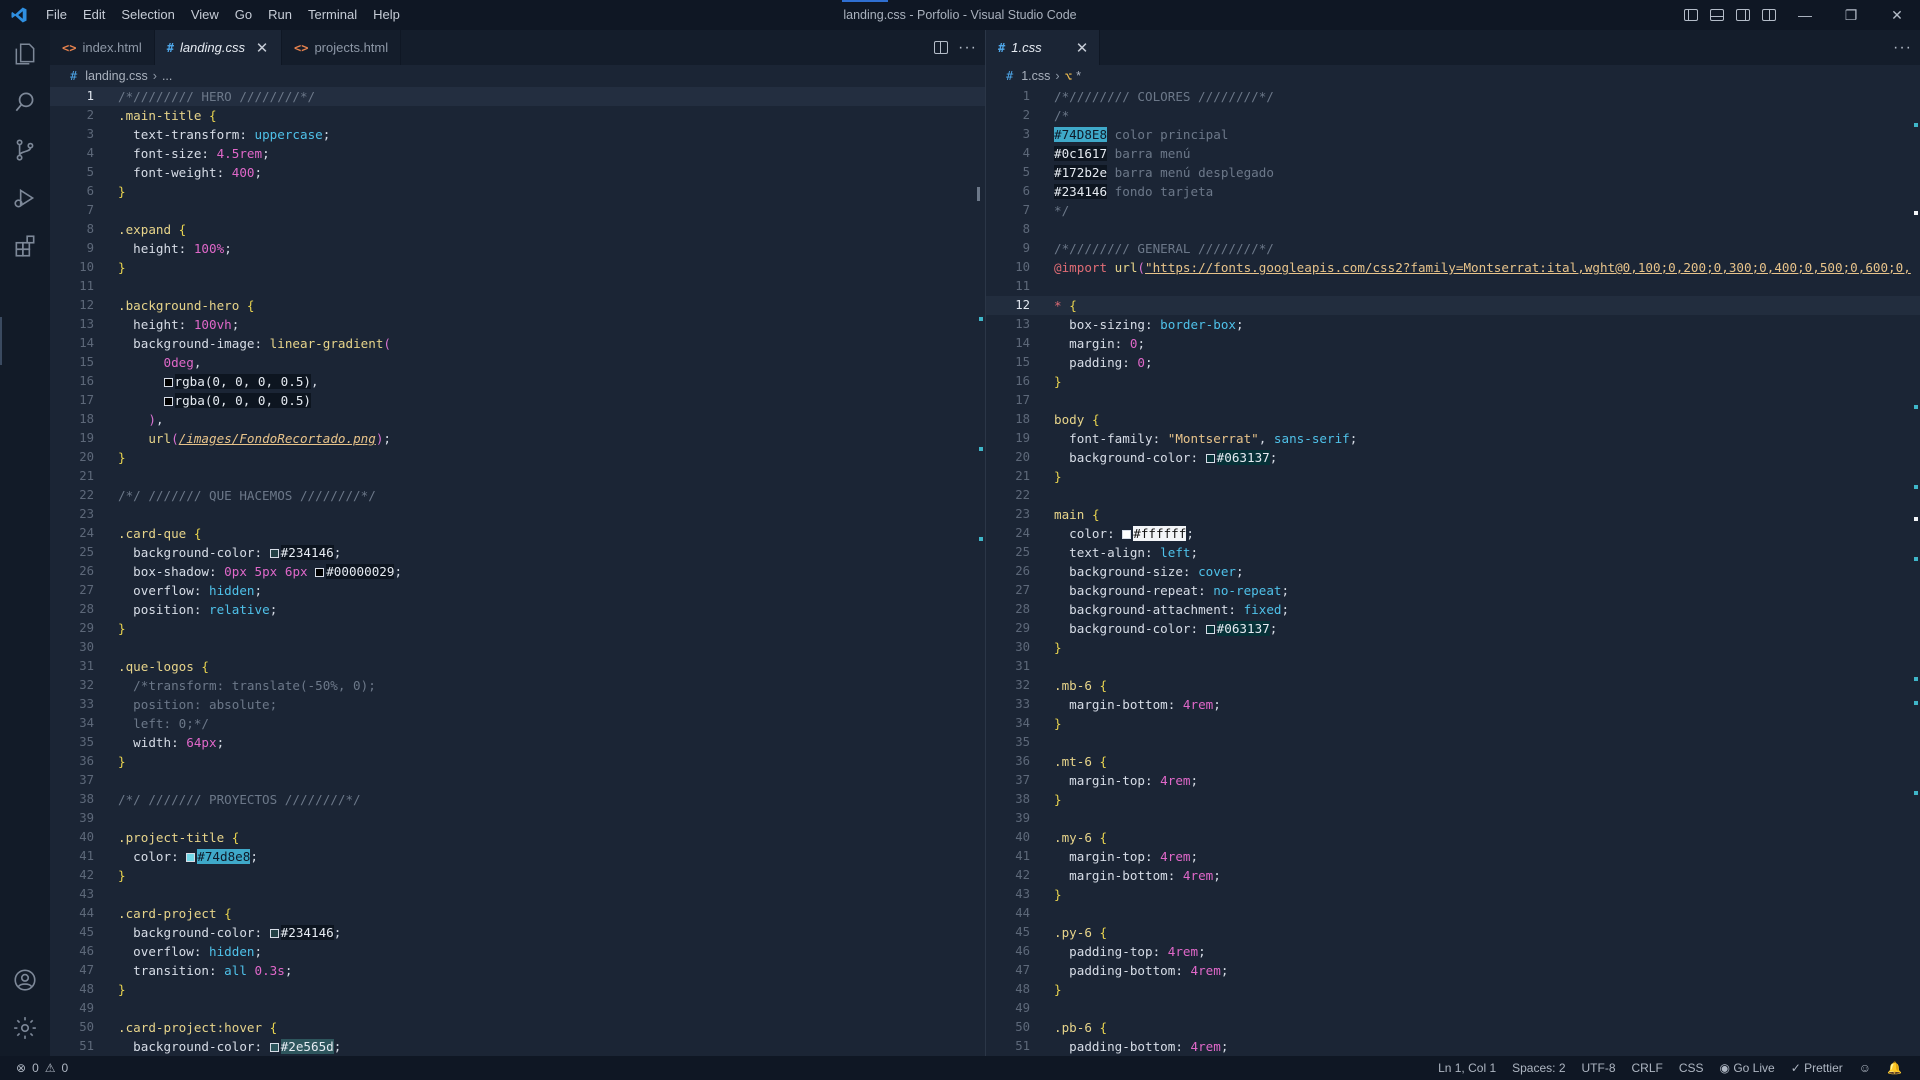 The height and width of the screenshot is (1080, 1920). I want to click on code-line: 10}, so click(102, 267).